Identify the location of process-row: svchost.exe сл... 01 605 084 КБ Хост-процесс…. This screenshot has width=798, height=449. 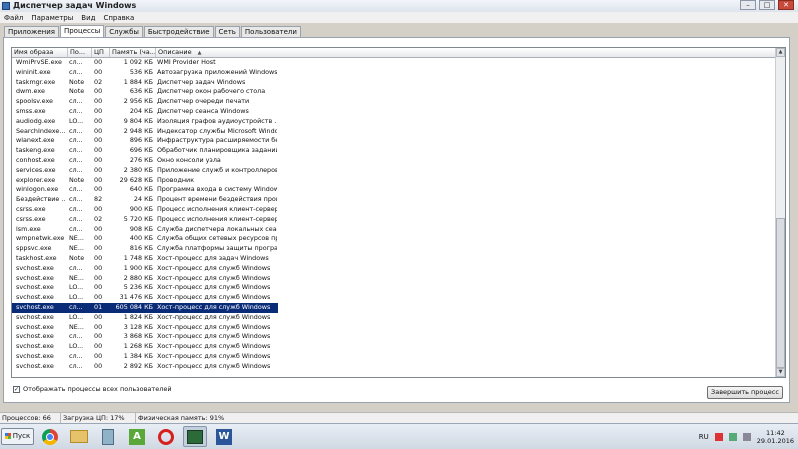
(145, 307).